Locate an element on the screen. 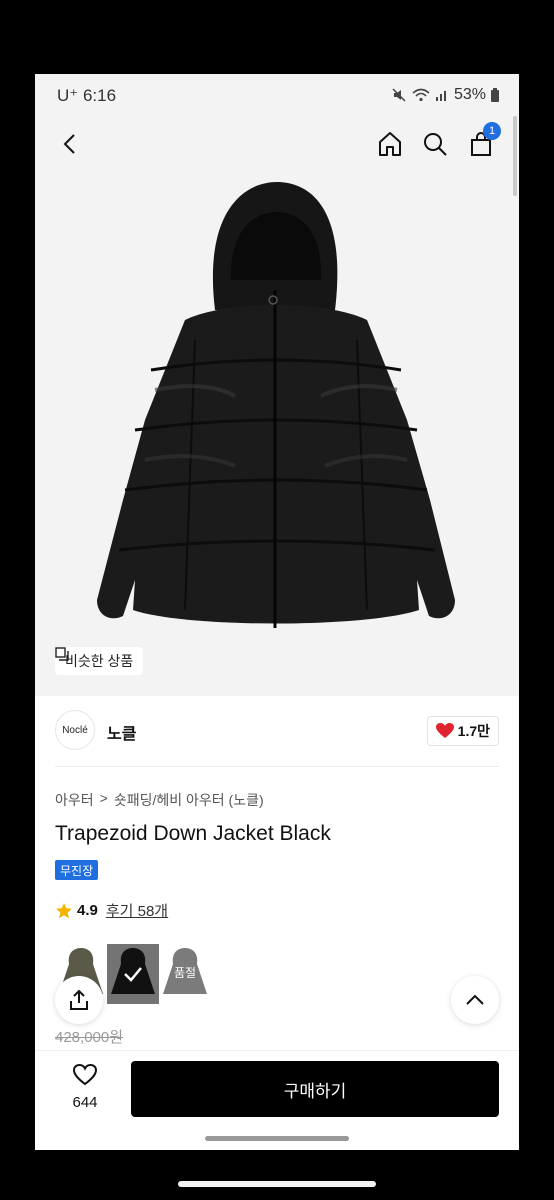 The image size is (554, 1200). home-indicator is located at coordinates (277, 1138).